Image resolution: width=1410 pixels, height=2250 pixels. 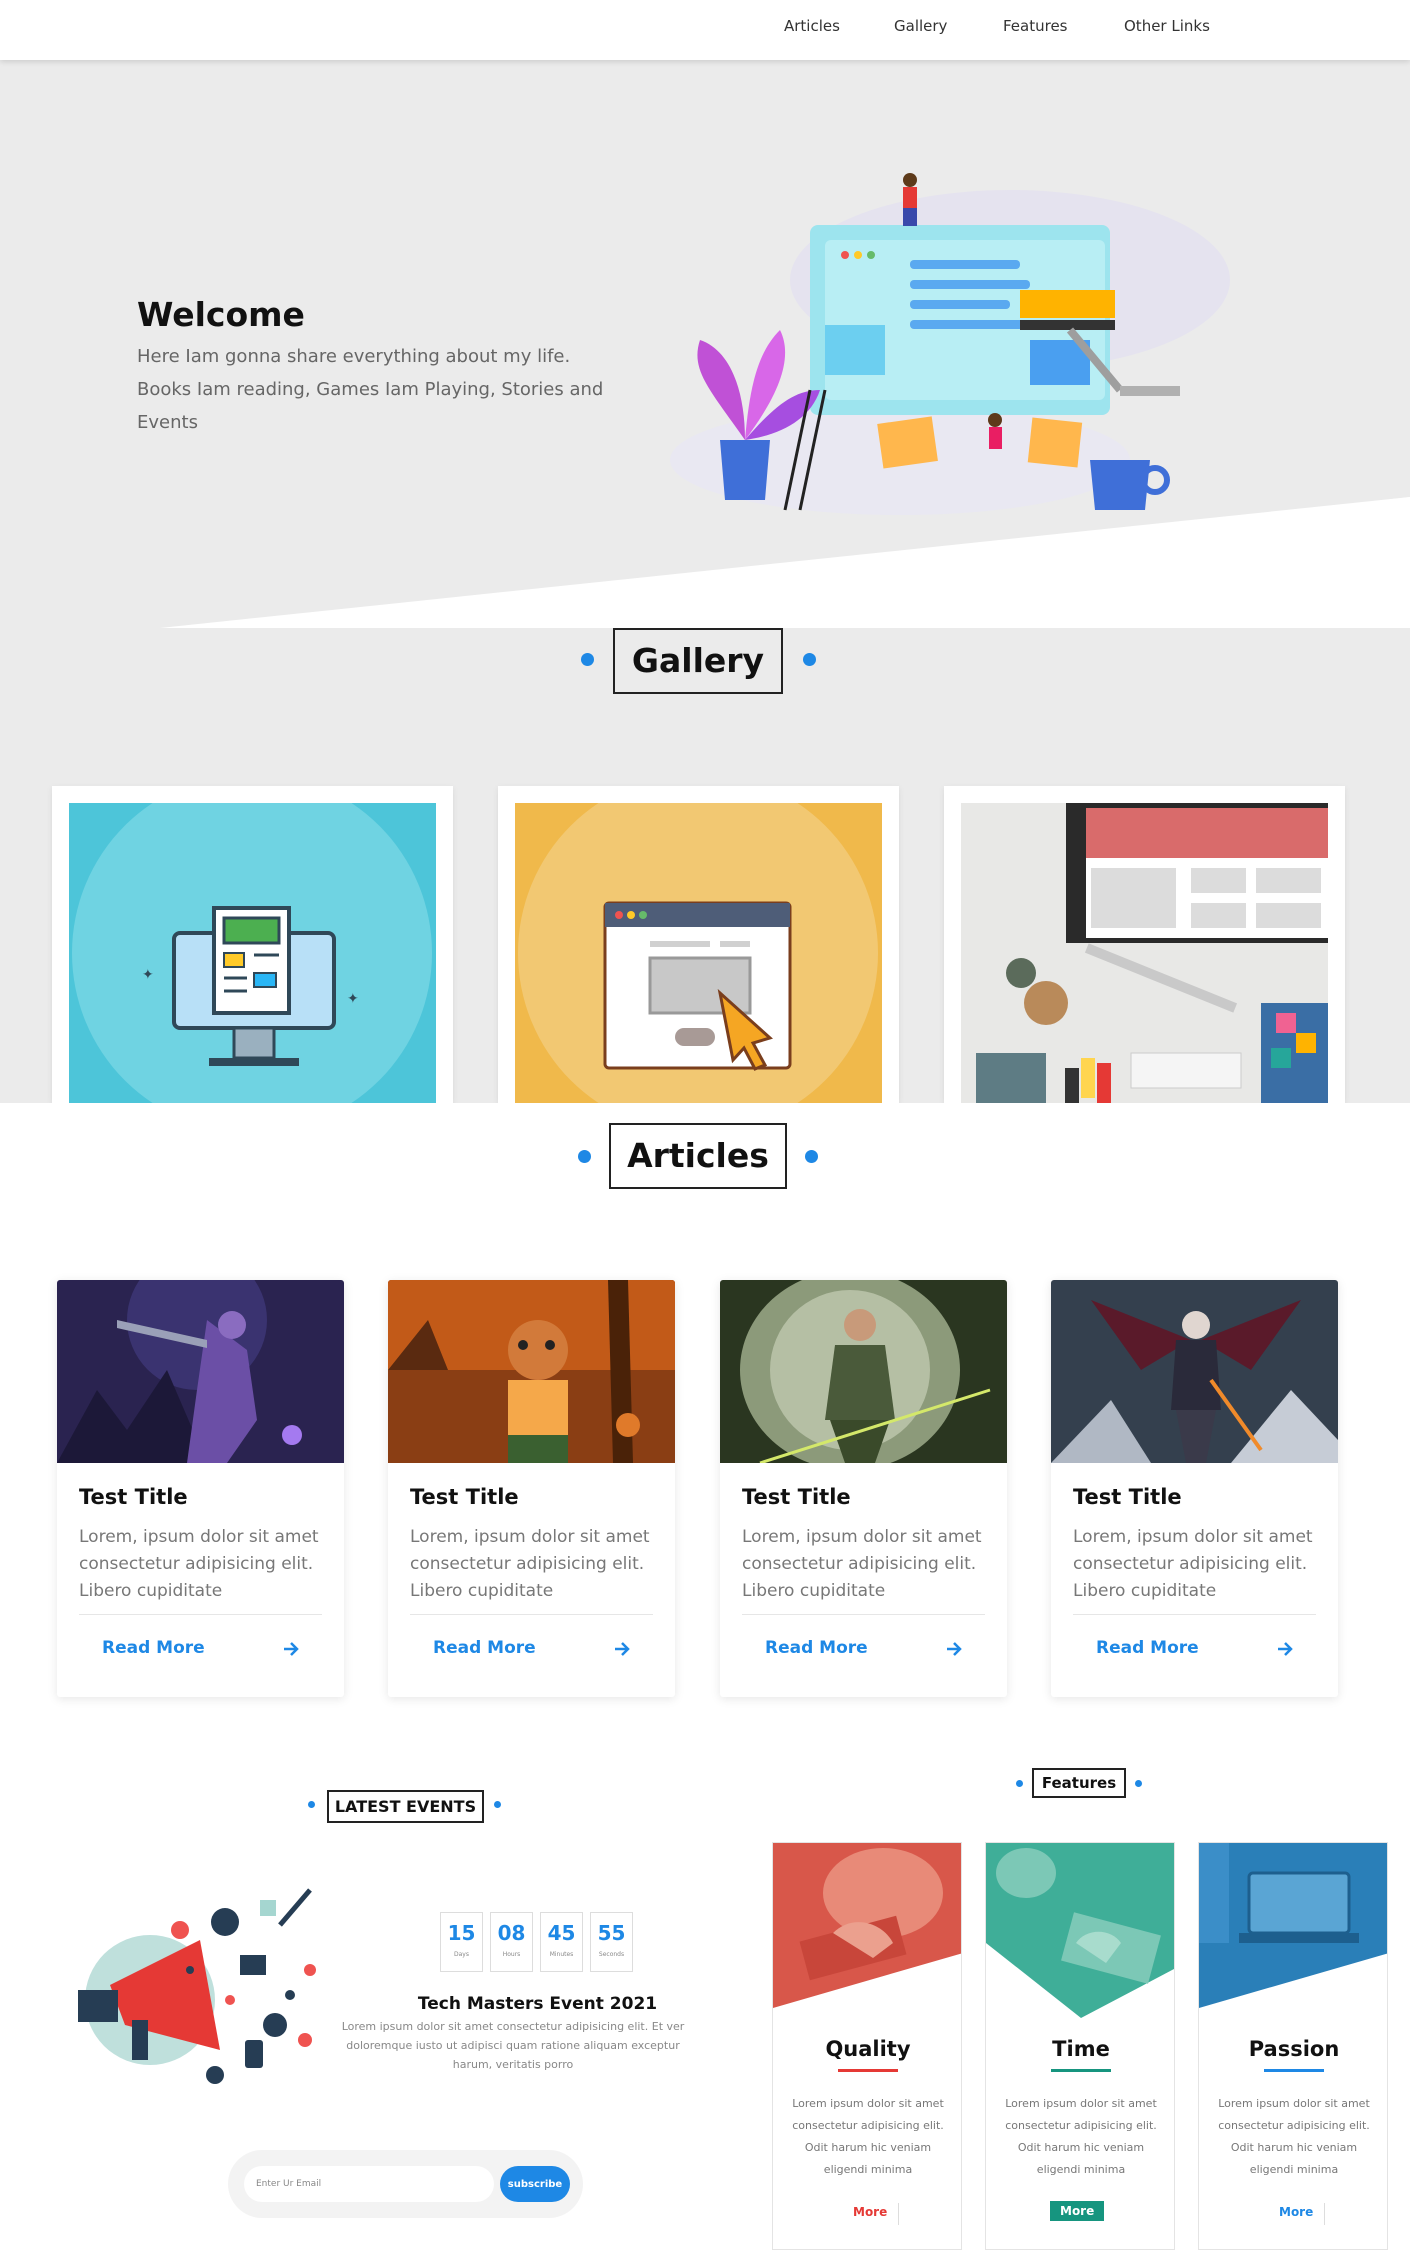 I want to click on countdown-label: Days, so click(x=461, y=1954).